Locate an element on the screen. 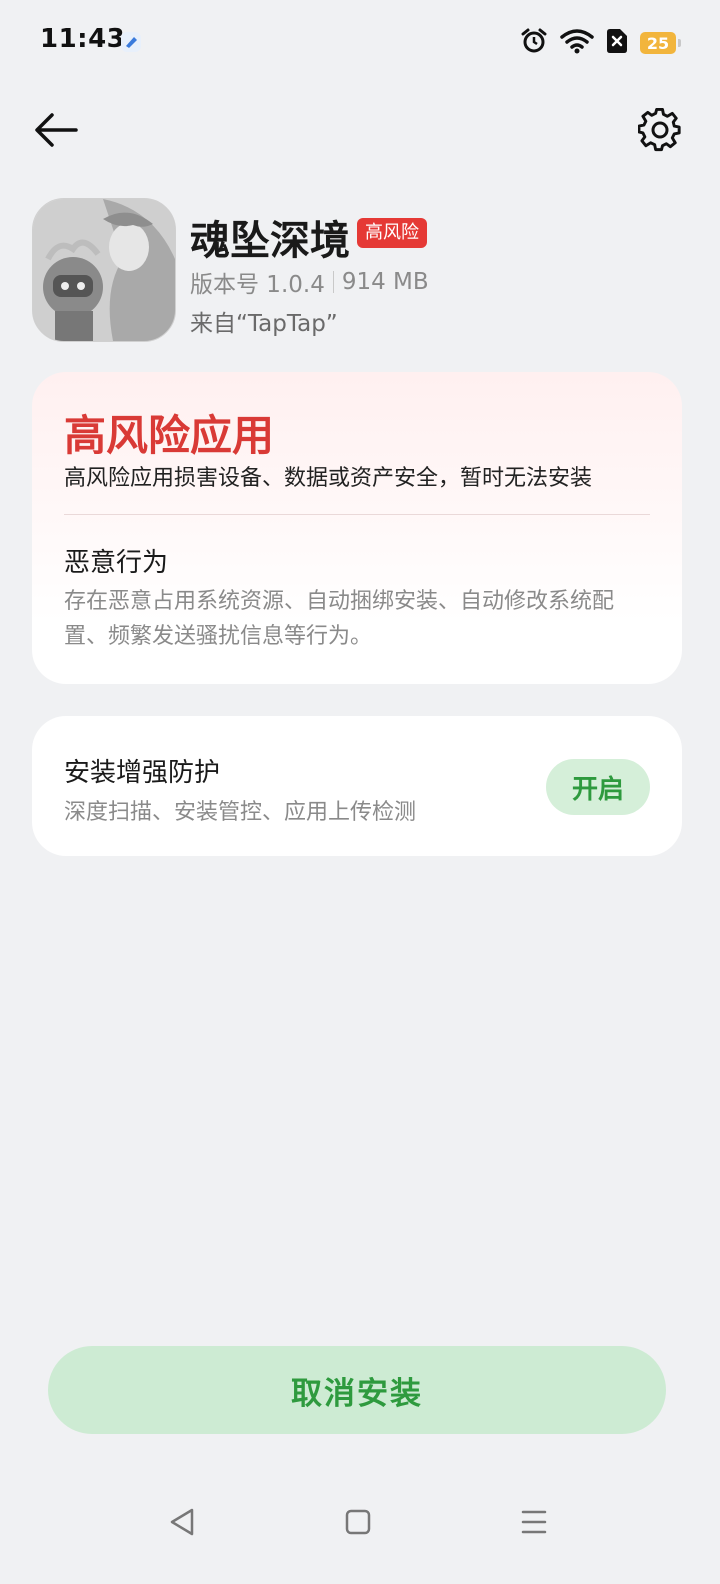 This screenshot has height=1584, width=720. app-icon is located at coordinates (104, 270).